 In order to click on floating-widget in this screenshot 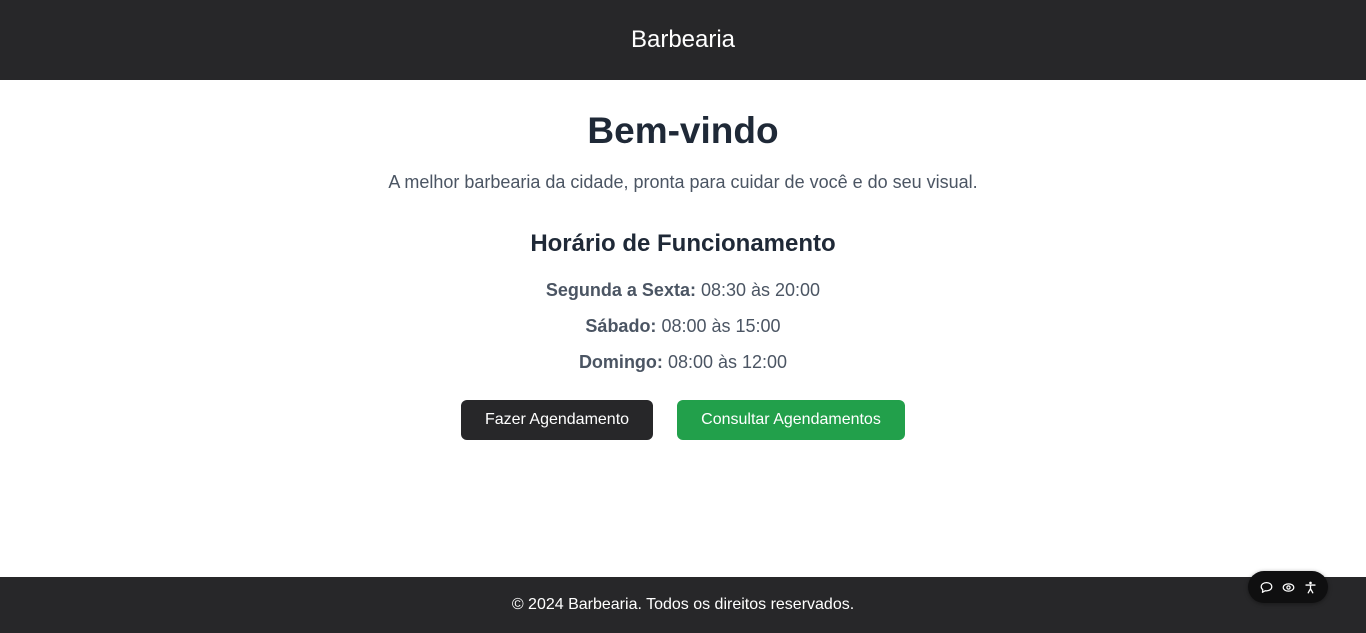, I will do `click(1288, 587)`.